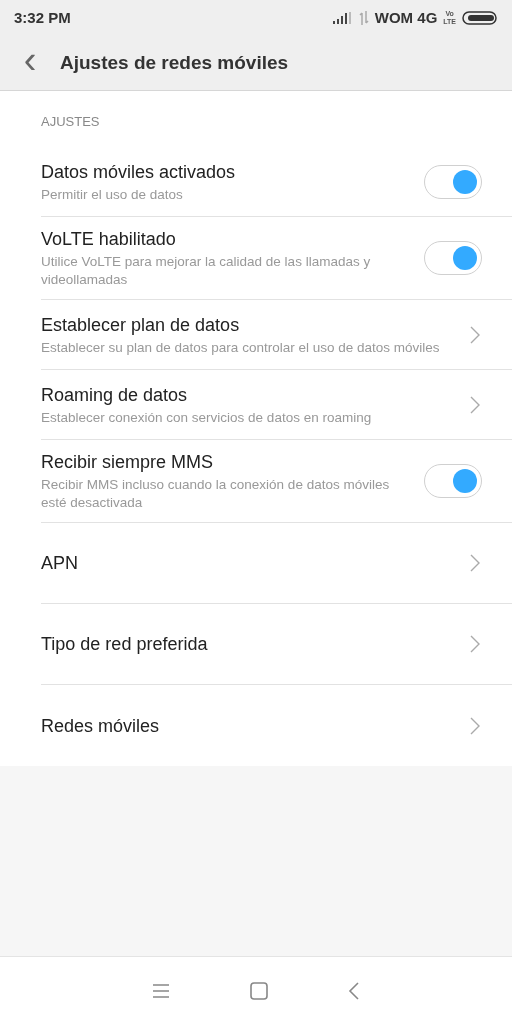 This screenshot has width=512, height=1024. Describe the element at coordinates (406, 17) in the screenshot. I see `carrier-label: WOM 4G` at that location.